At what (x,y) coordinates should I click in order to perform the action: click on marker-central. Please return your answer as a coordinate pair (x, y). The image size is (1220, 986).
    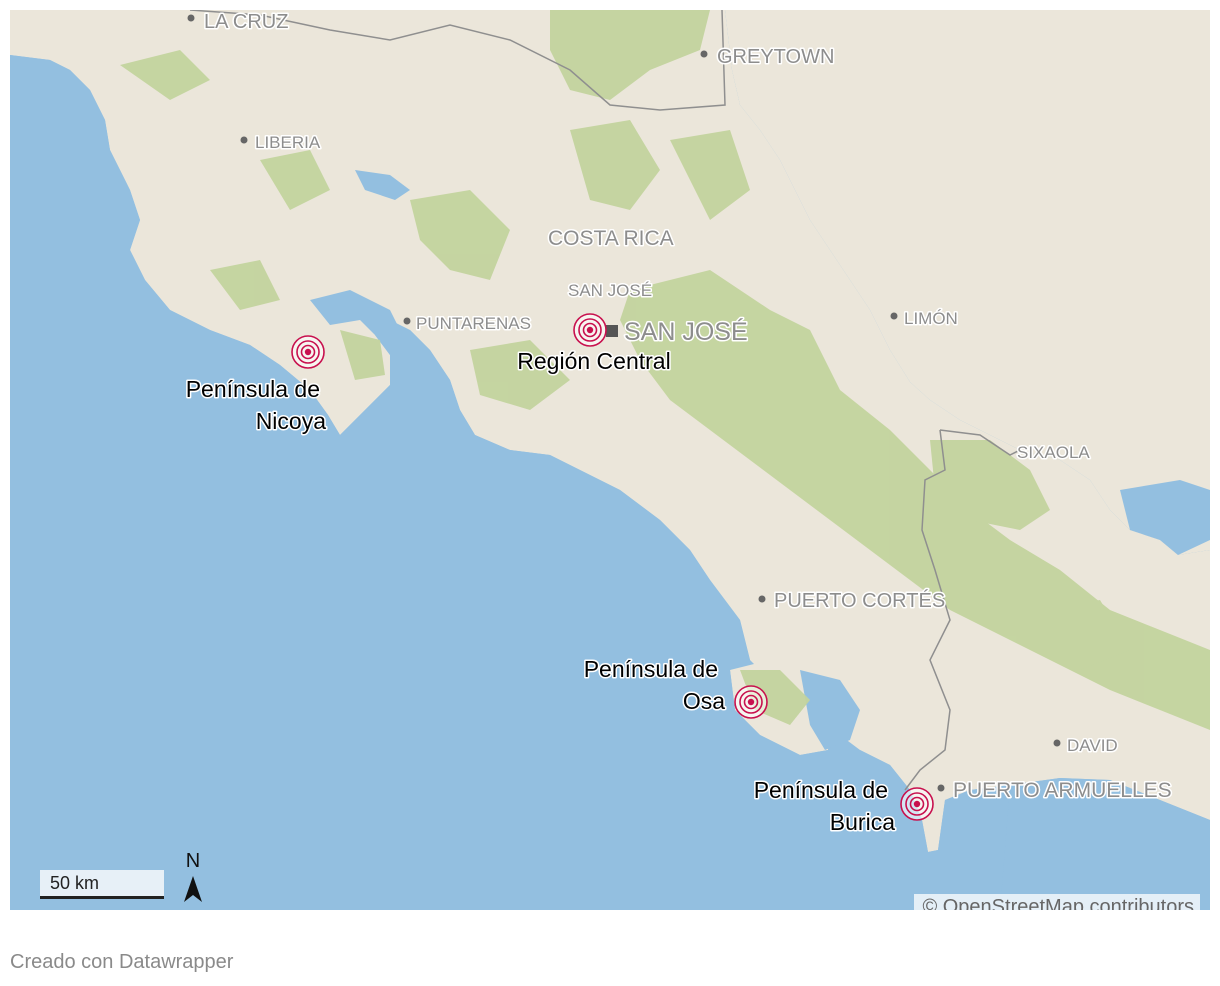
    Looking at the image, I should click on (590, 330).